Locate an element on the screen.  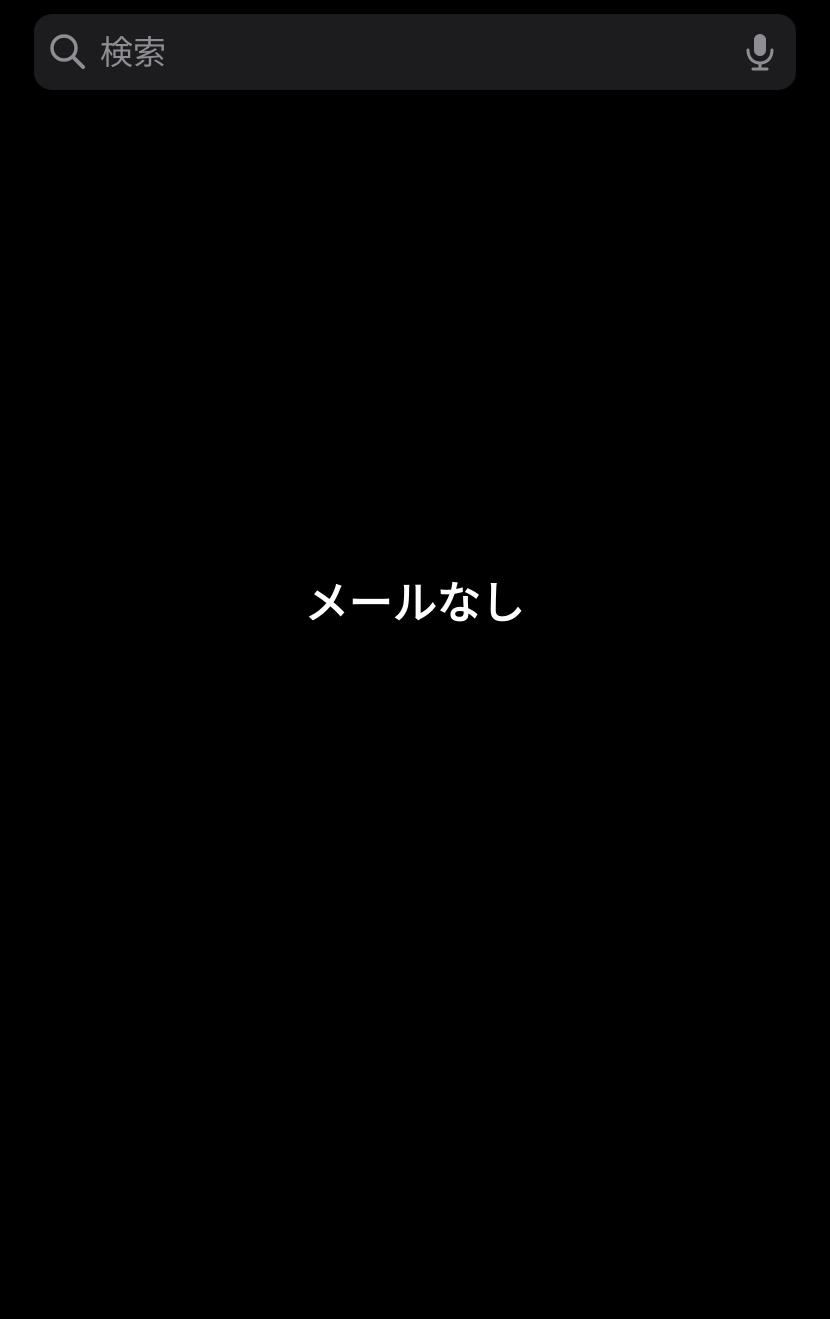
search-icon is located at coordinates (68, 52).